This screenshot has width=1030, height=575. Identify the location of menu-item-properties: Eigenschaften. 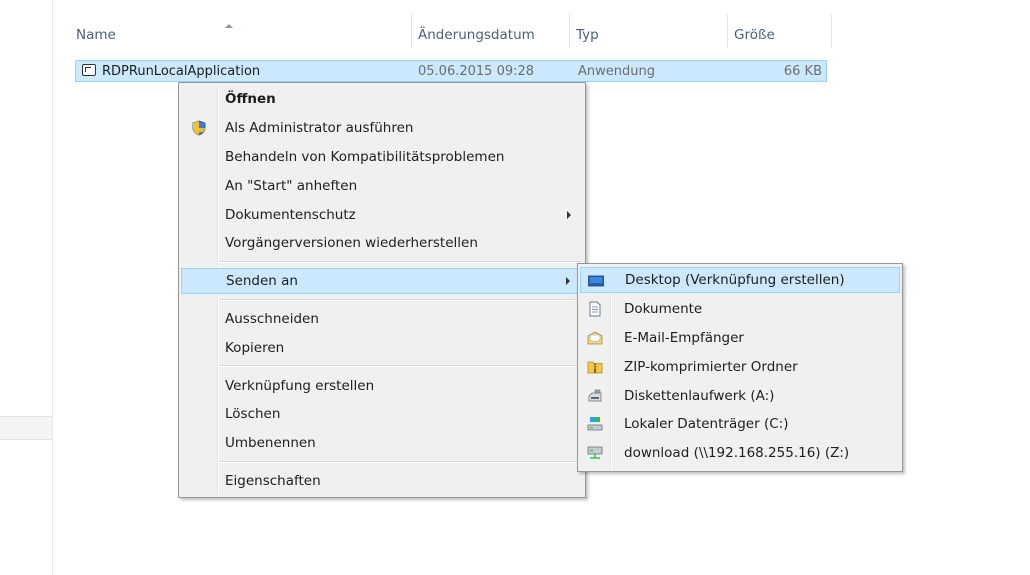
(382, 481).